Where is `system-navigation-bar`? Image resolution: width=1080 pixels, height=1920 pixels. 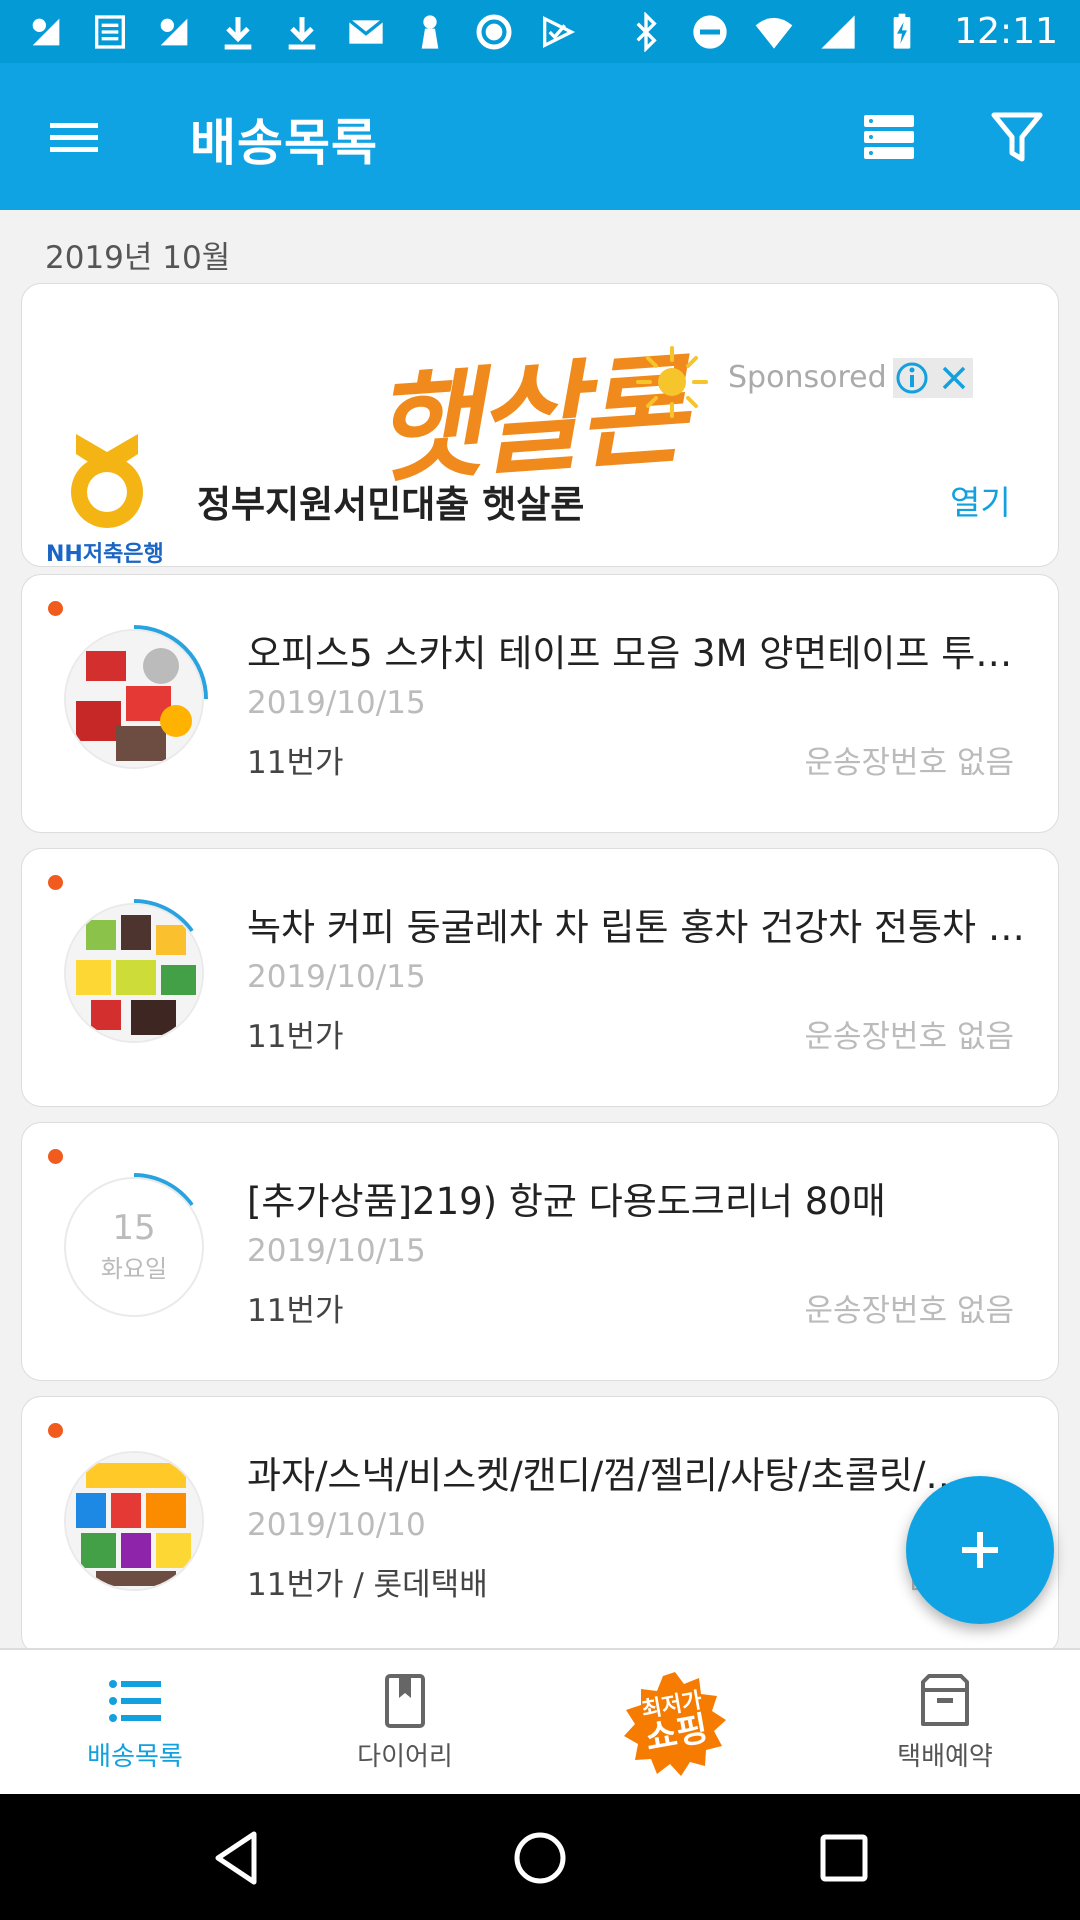 system-navigation-bar is located at coordinates (540, 1857).